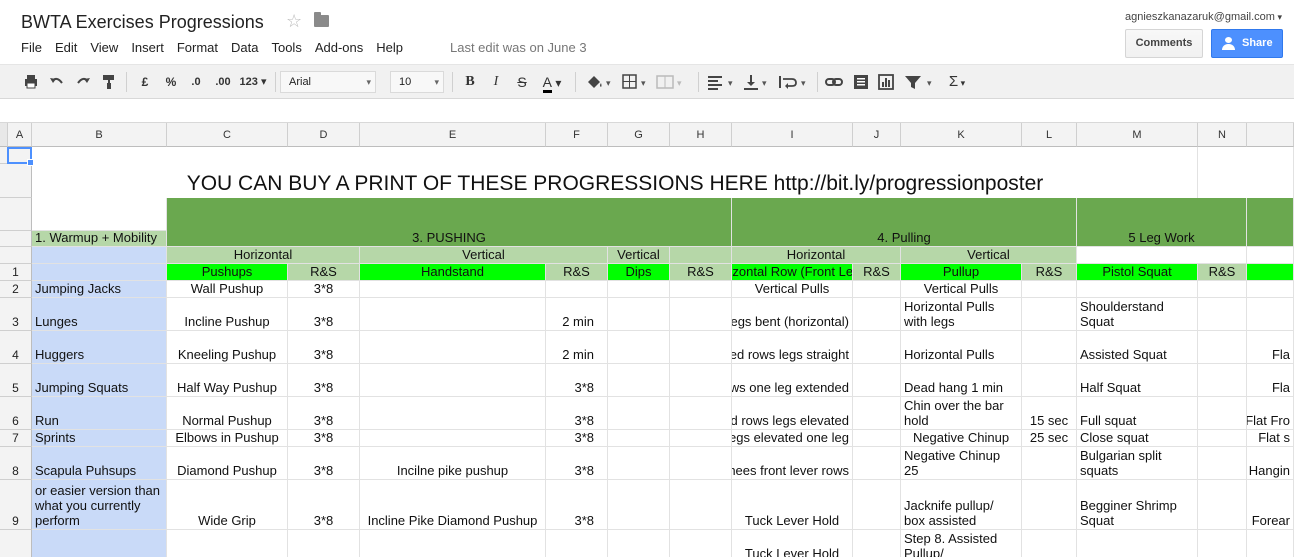  What do you see at coordinates (816, 255) in the screenshot?
I see `pull-horizontal-header: Horizontal` at bounding box center [816, 255].